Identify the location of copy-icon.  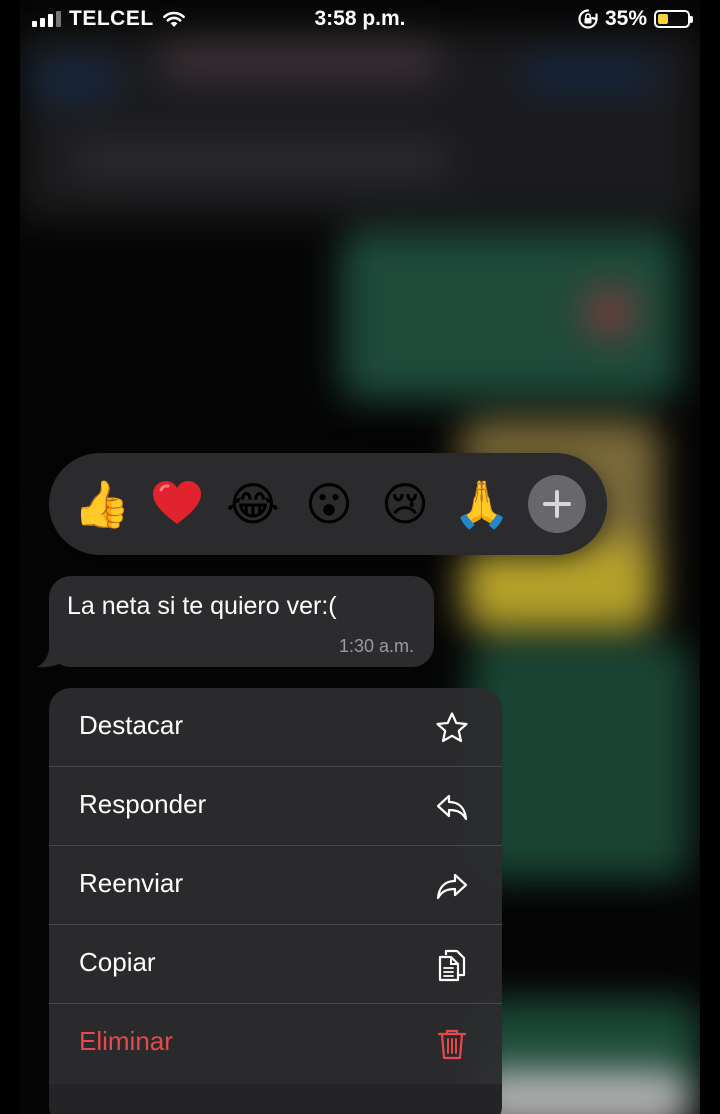
(452, 965).